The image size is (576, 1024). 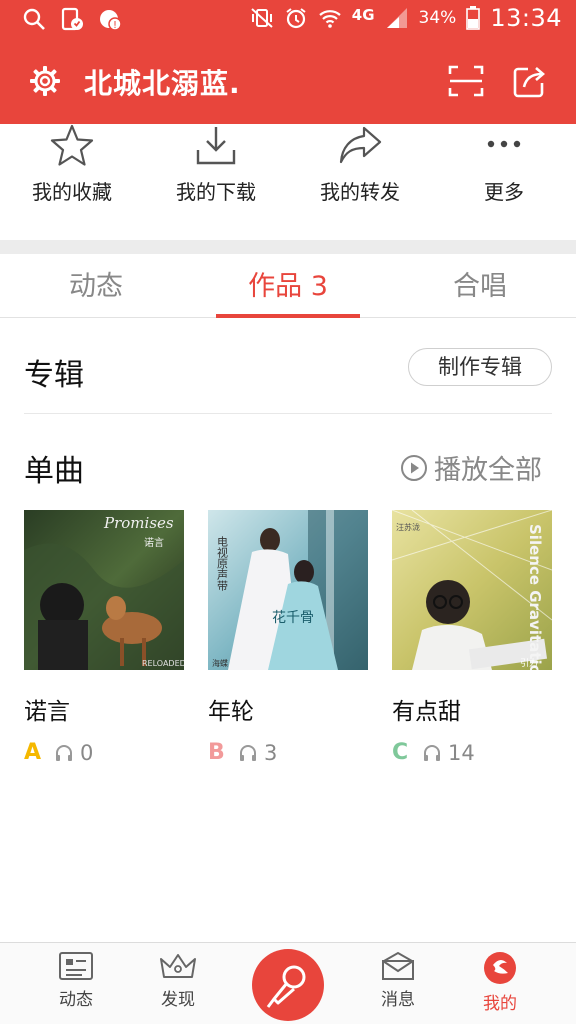 What do you see at coordinates (288, 413) in the screenshot?
I see `divider` at bounding box center [288, 413].